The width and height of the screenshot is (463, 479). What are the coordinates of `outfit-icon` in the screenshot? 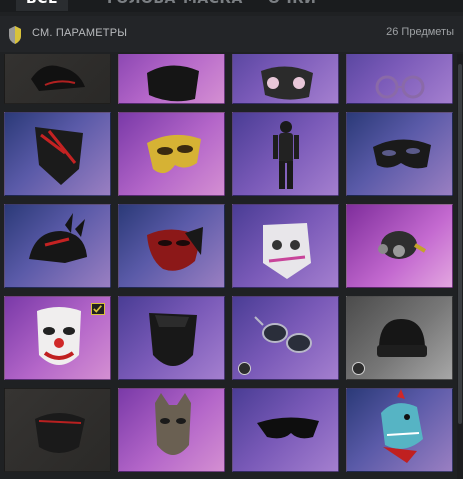 It's located at (286, 155).